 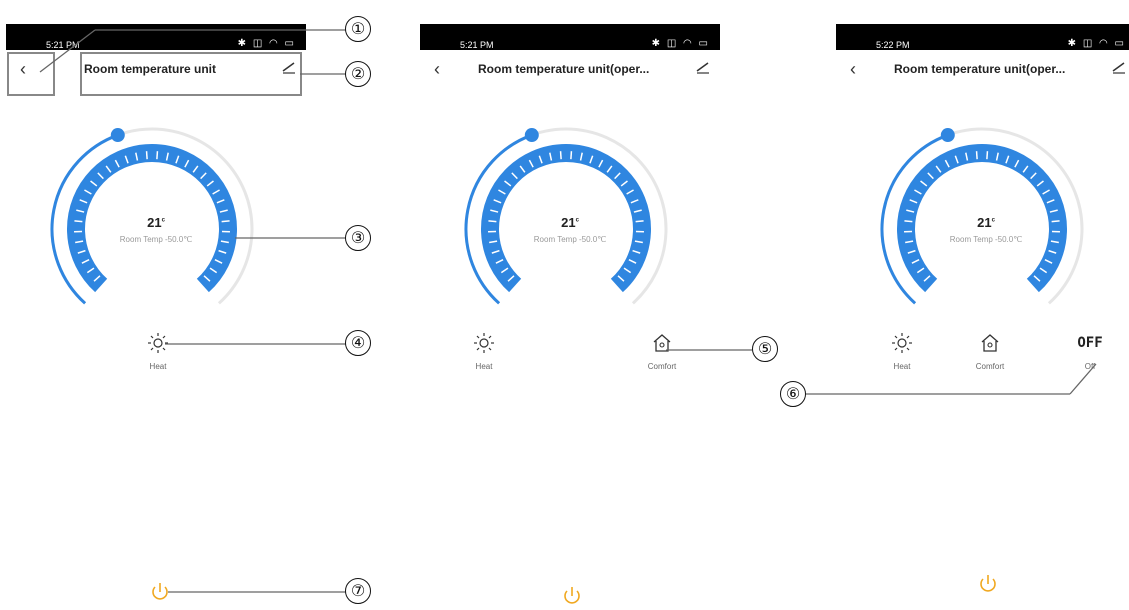 What do you see at coordinates (765, 349) in the screenshot?
I see `callout-number-5: ⑤` at bounding box center [765, 349].